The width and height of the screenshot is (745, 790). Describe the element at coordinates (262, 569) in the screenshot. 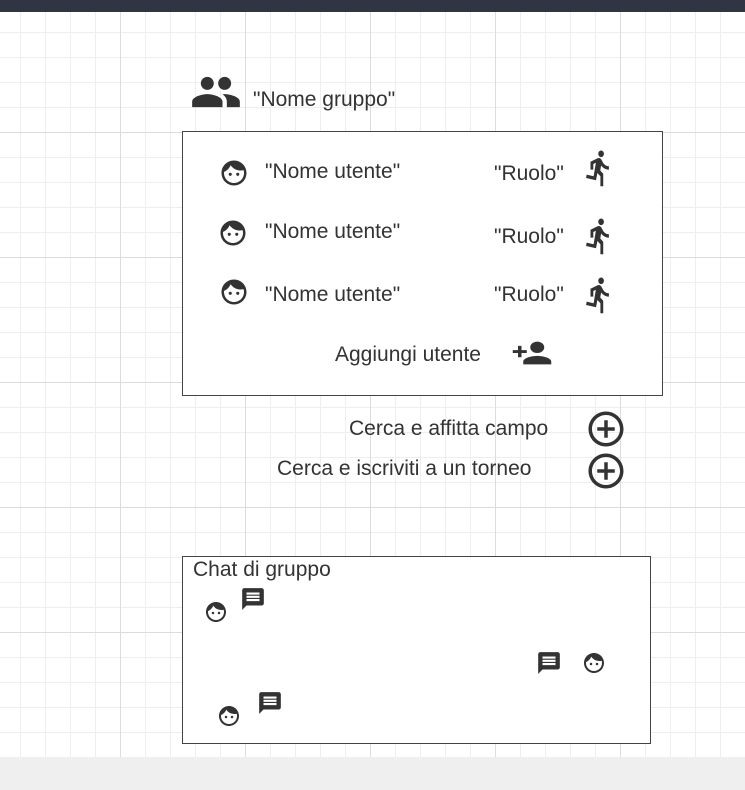

I see `chat-title: Chat di gruppo` at that location.